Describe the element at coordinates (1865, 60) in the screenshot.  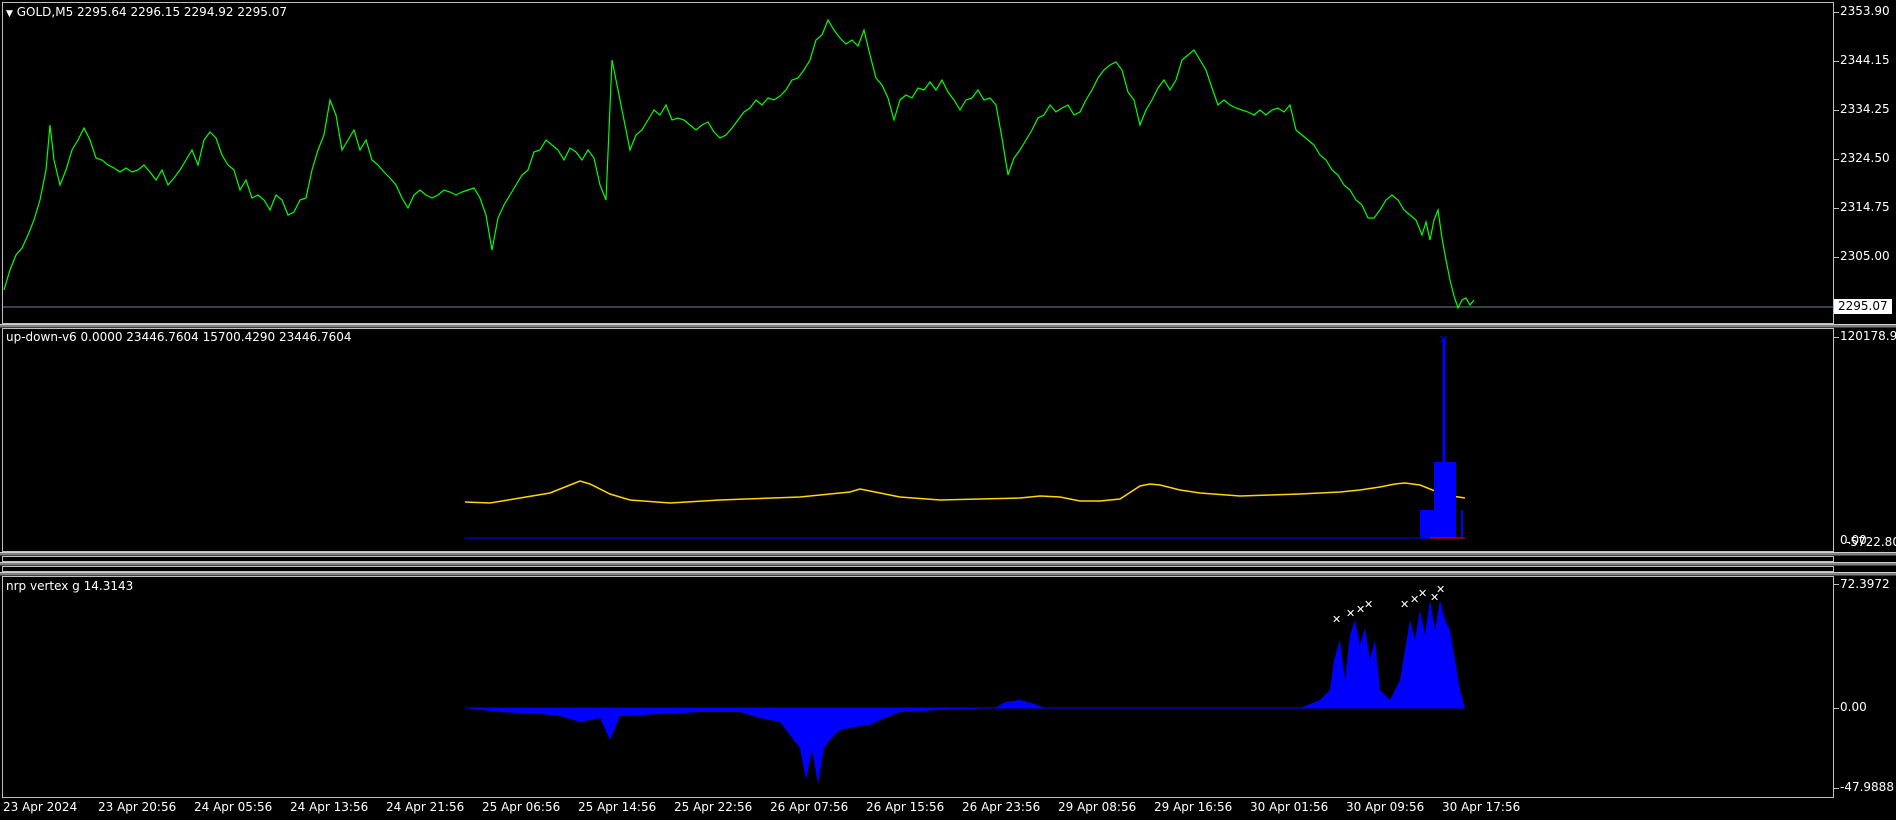
I see `price-level-2: 2344.15` at that location.